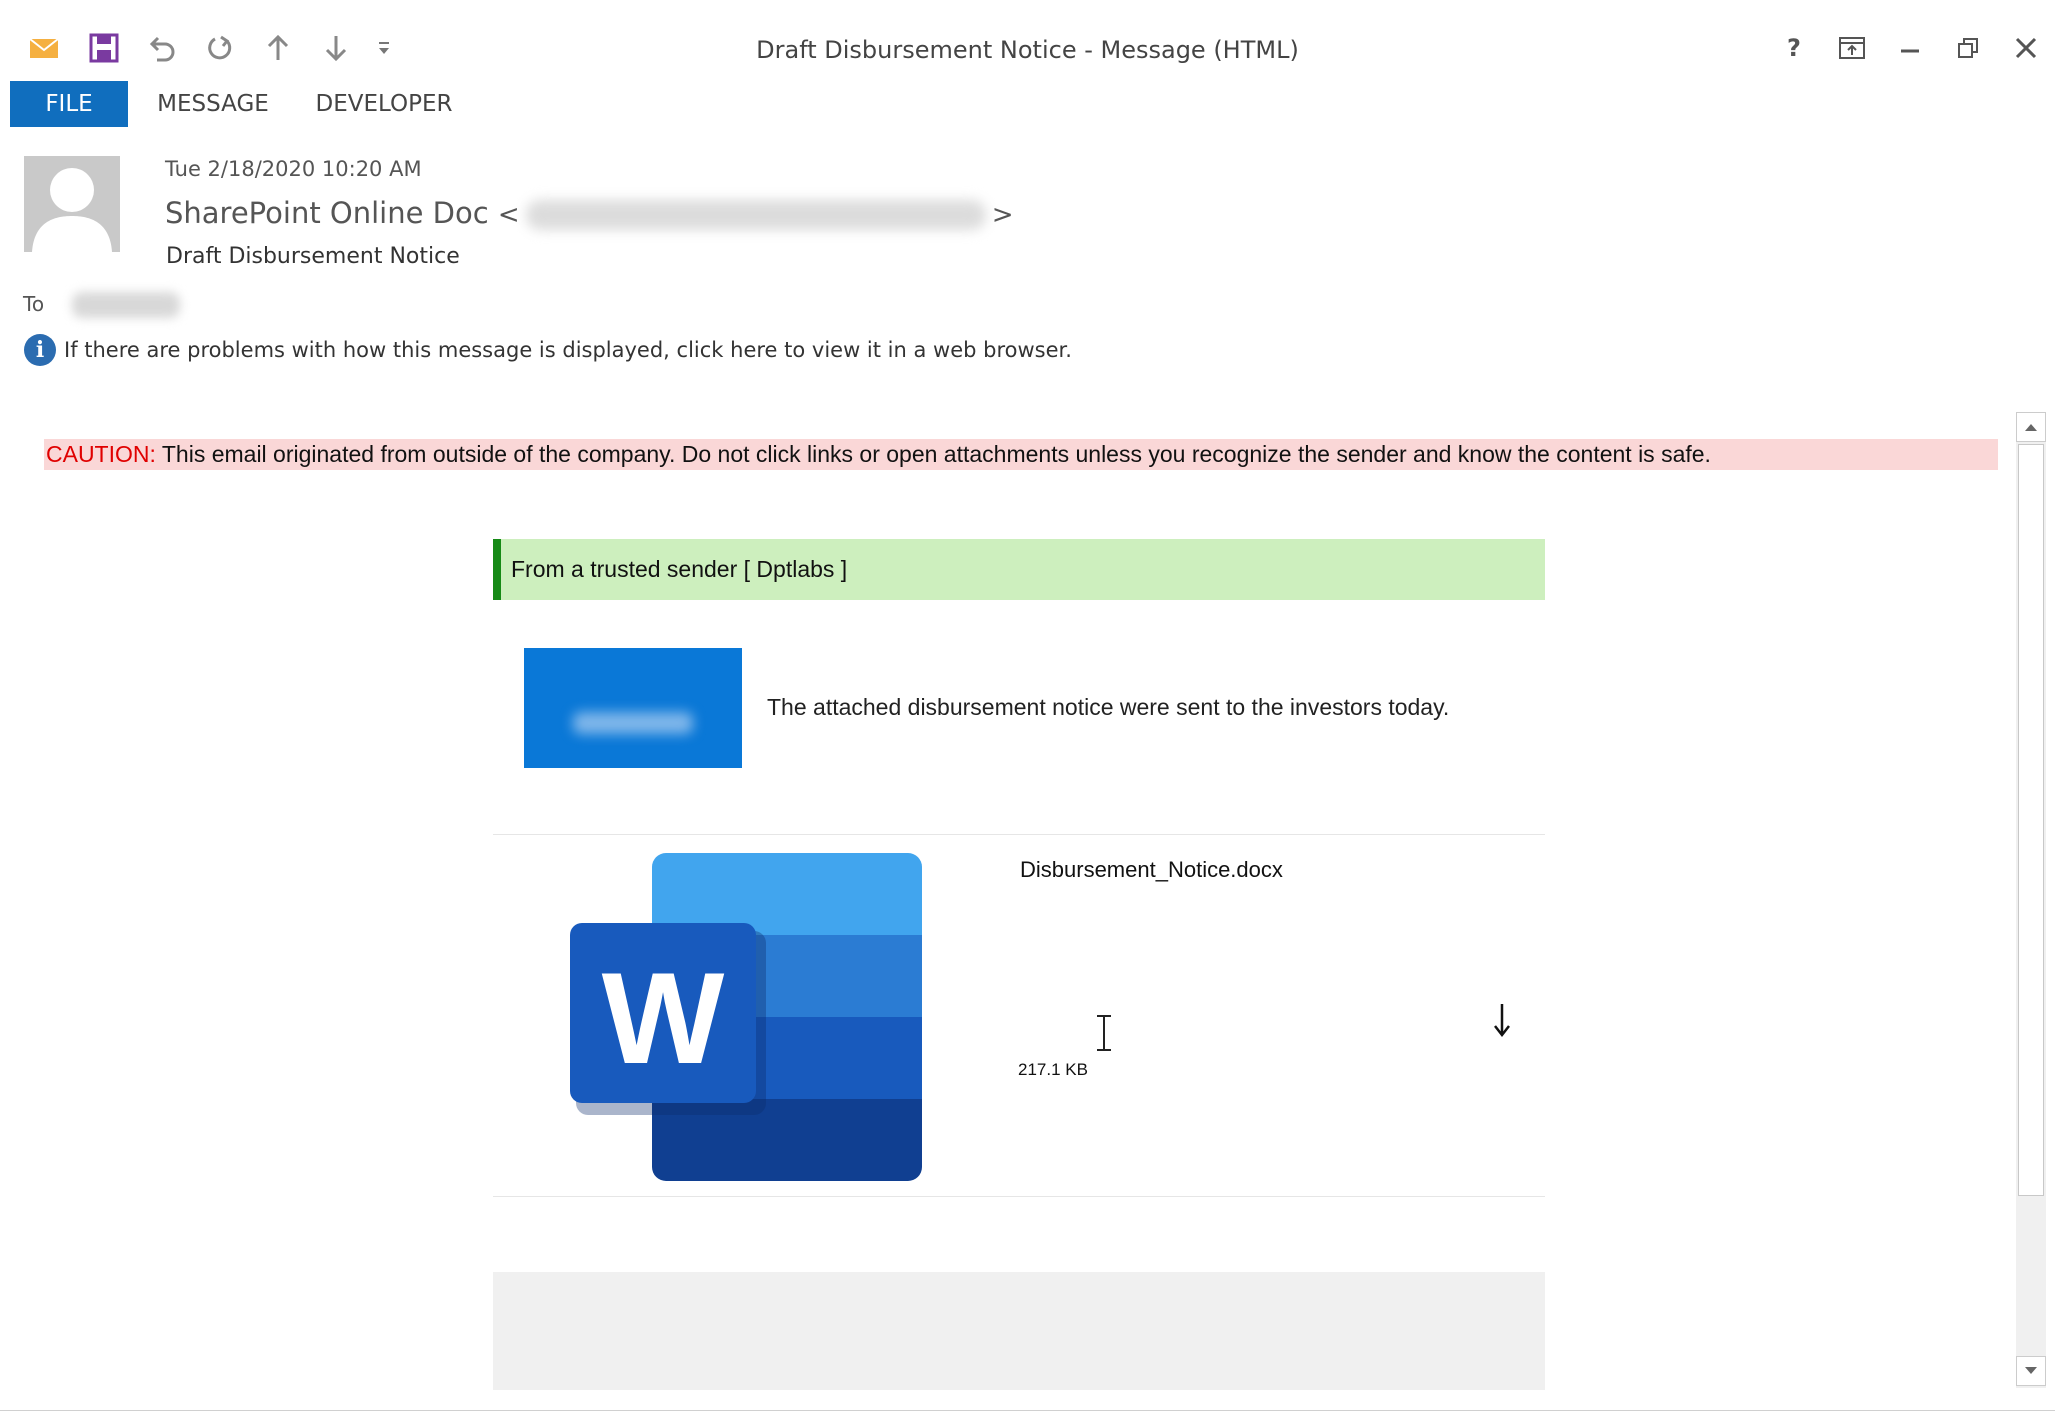 The image size is (2055, 1416). What do you see at coordinates (40, 350) in the screenshot?
I see `info-icon: i` at bounding box center [40, 350].